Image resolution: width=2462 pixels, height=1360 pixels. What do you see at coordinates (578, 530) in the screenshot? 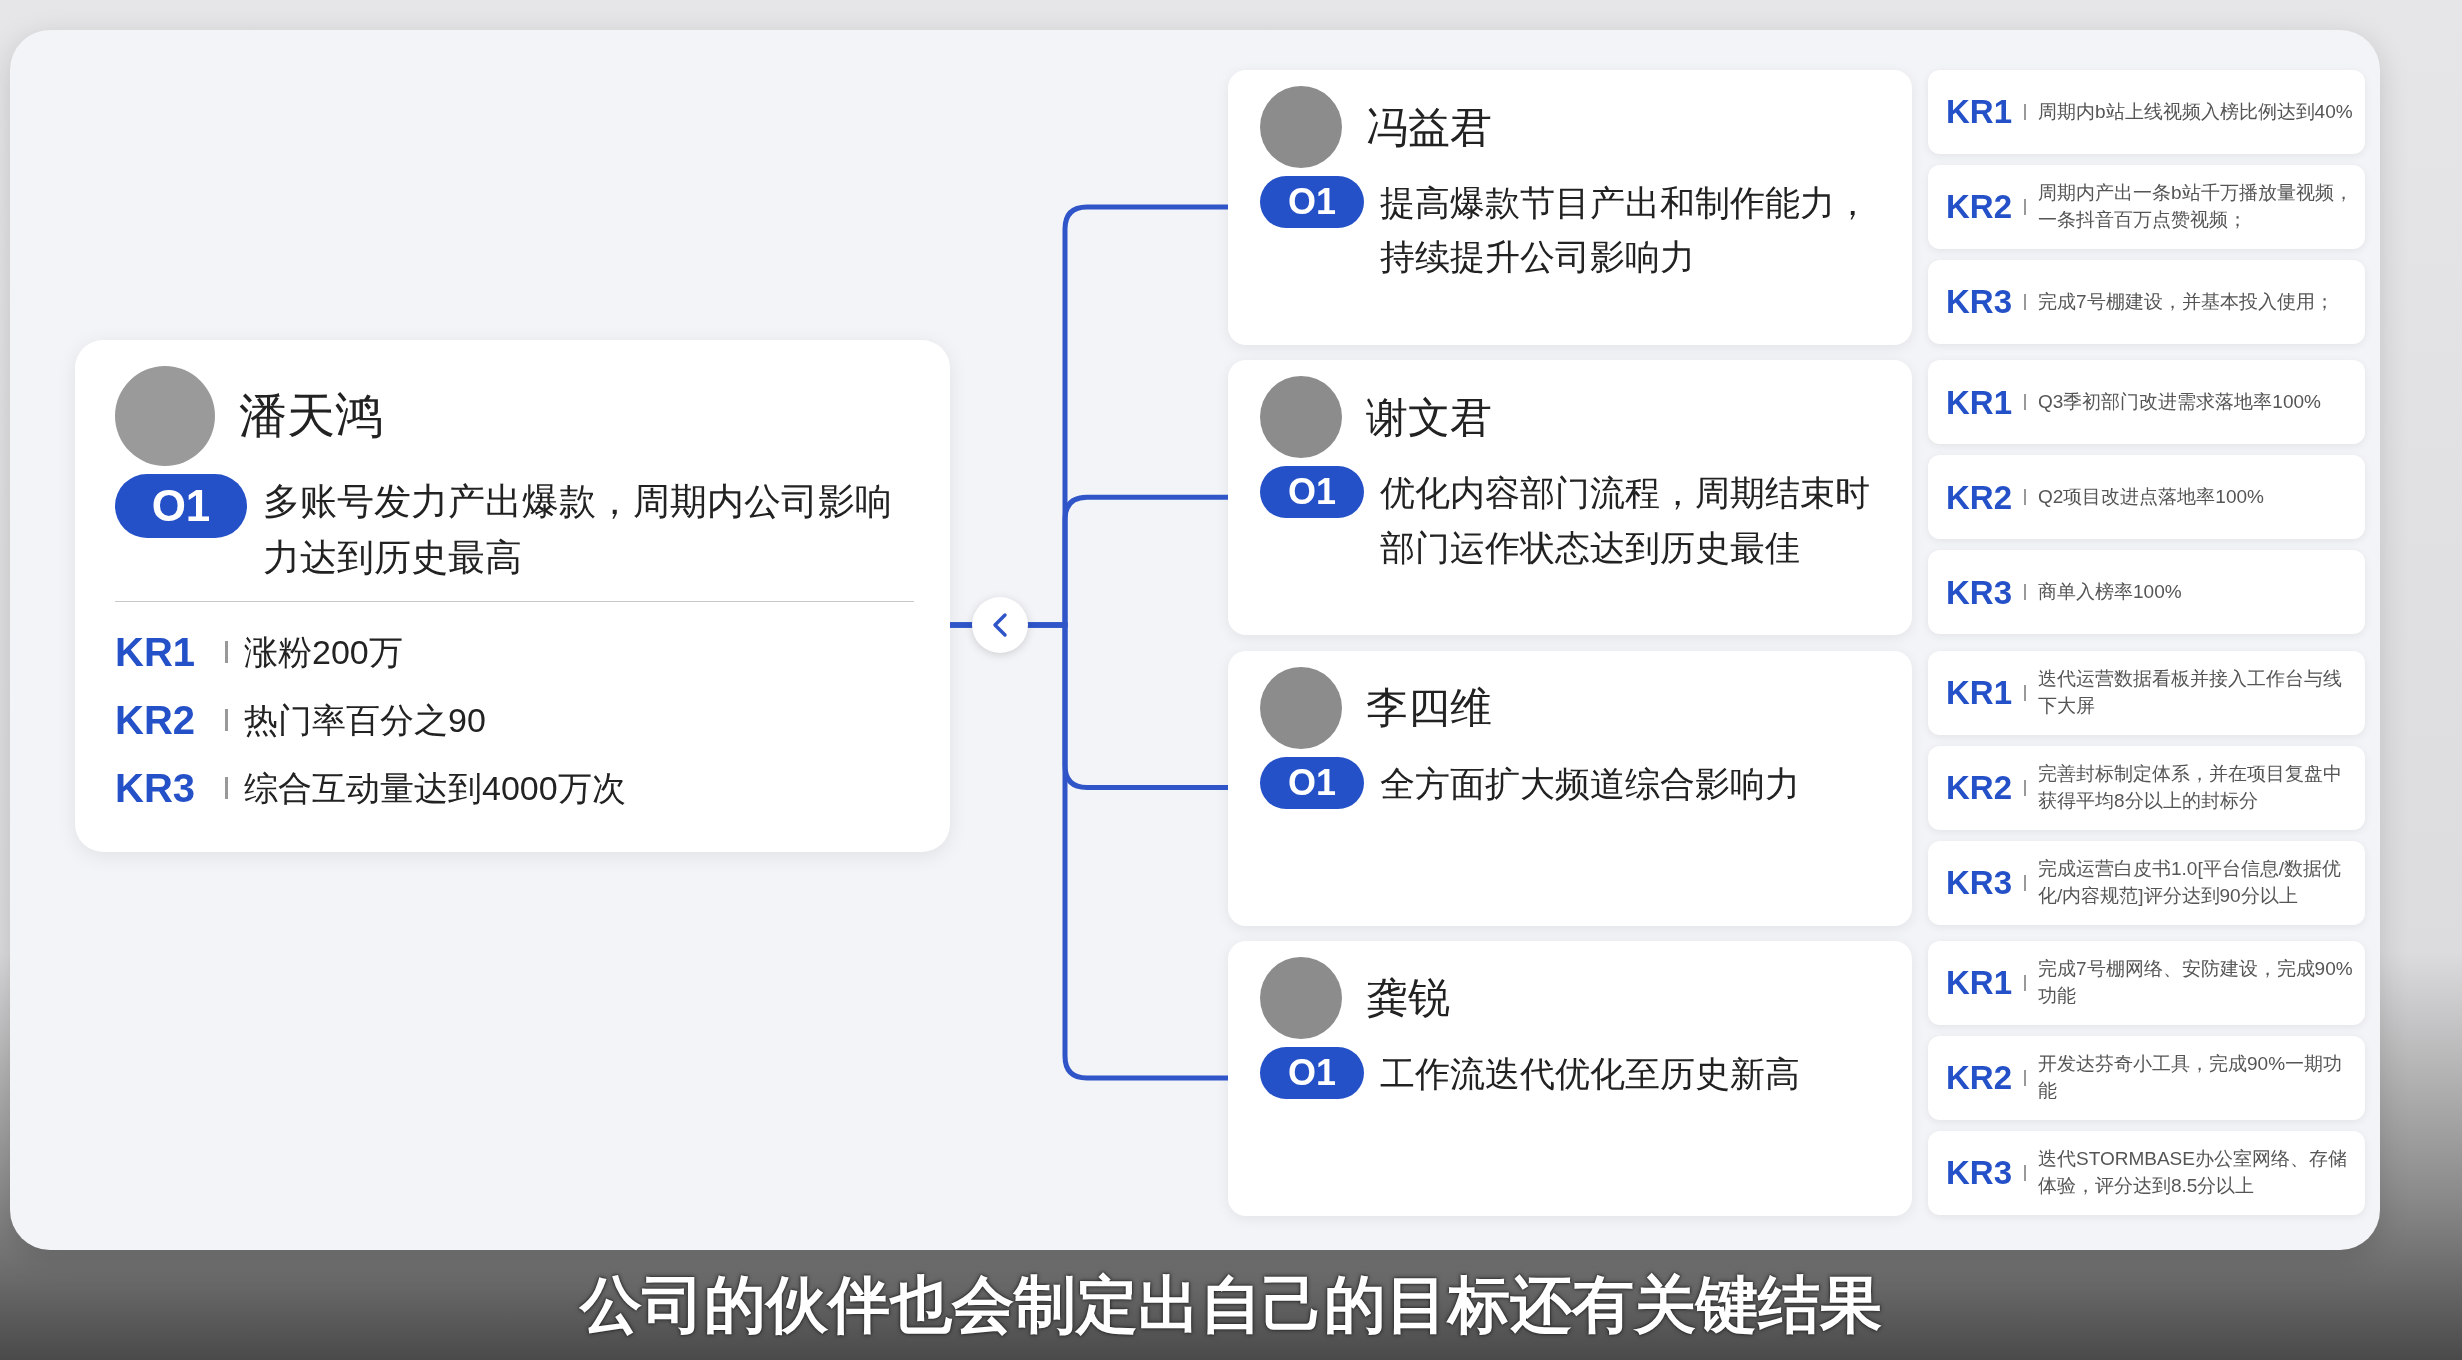
I see `objective-text: 多账号发力产出爆款，周期内公司影响力达到历史最高` at bounding box center [578, 530].